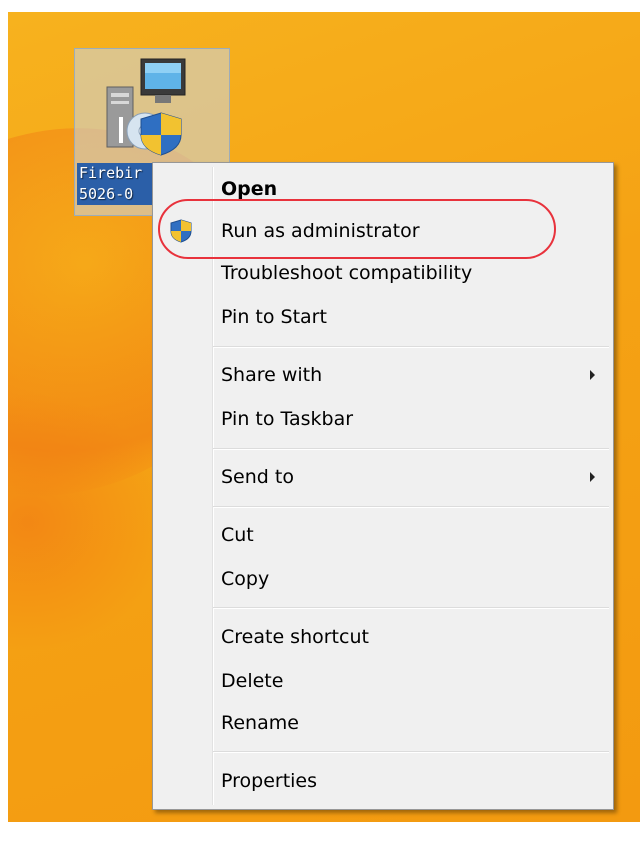  Describe the element at coordinates (383, 579) in the screenshot. I see `menu-item-copy: Copy` at that location.